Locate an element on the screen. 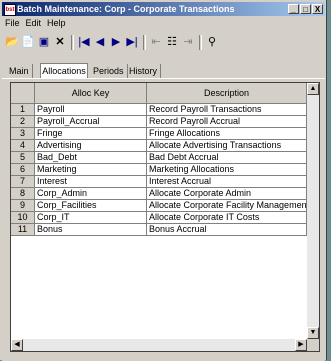 The width and height of the screenshot is (331, 361). alloc-key-cell: Corp_Facilities is located at coordinates (91, 206).